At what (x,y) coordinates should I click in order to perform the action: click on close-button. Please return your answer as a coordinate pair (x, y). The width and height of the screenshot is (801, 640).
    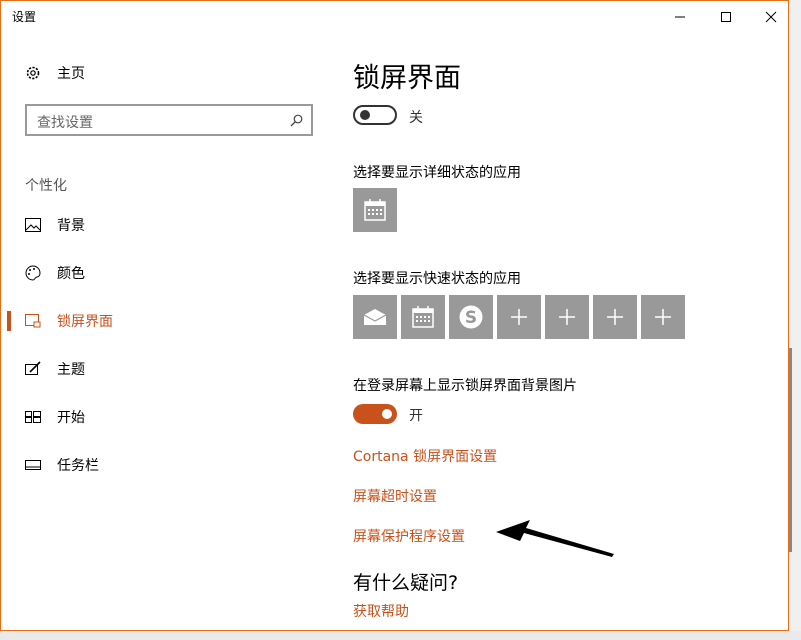
    Looking at the image, I should click on (771, 17).